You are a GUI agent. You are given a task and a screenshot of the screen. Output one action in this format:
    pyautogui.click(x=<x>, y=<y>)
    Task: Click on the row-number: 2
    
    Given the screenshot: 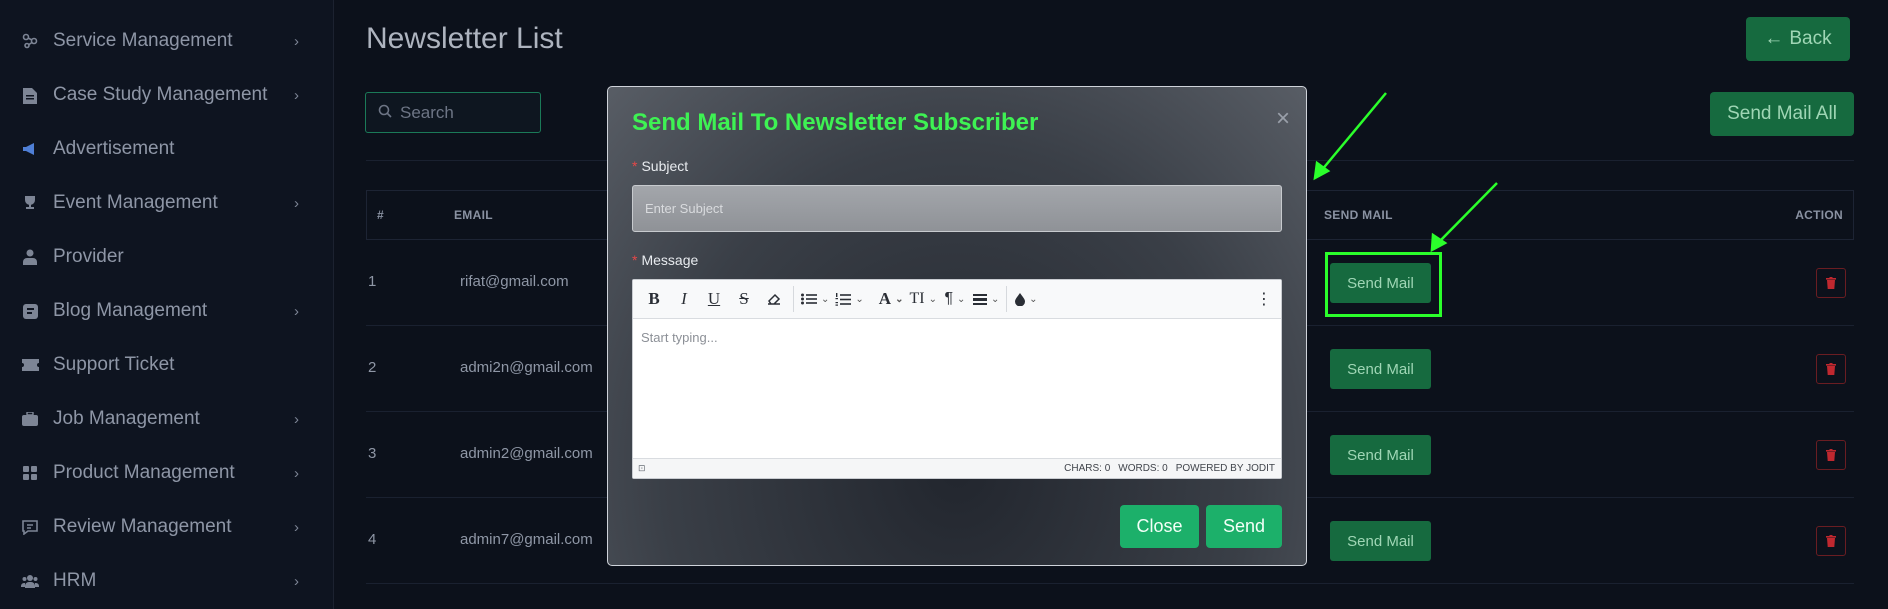 What is the action you would take?
    pyautogui.click(x=372, y=367)
    